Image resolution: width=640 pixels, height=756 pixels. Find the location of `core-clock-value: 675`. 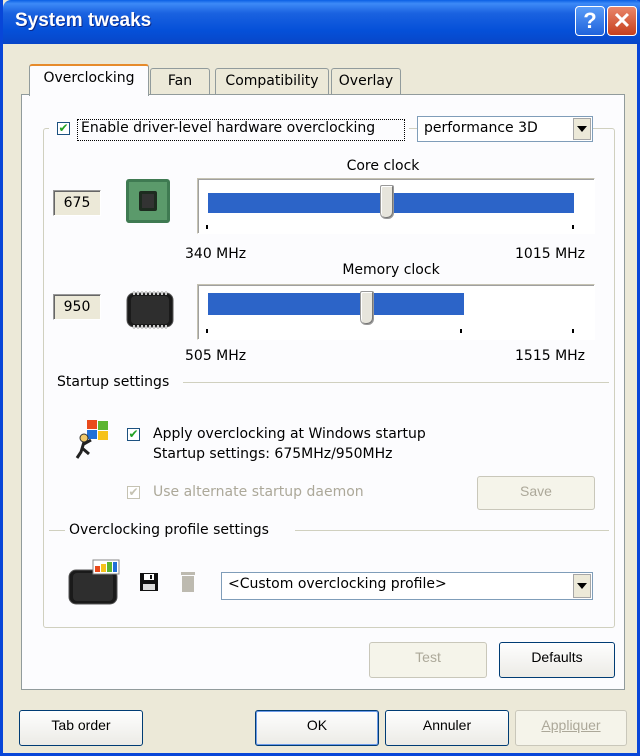

core-clock-value: 675 is located at coordinates (77, 203).